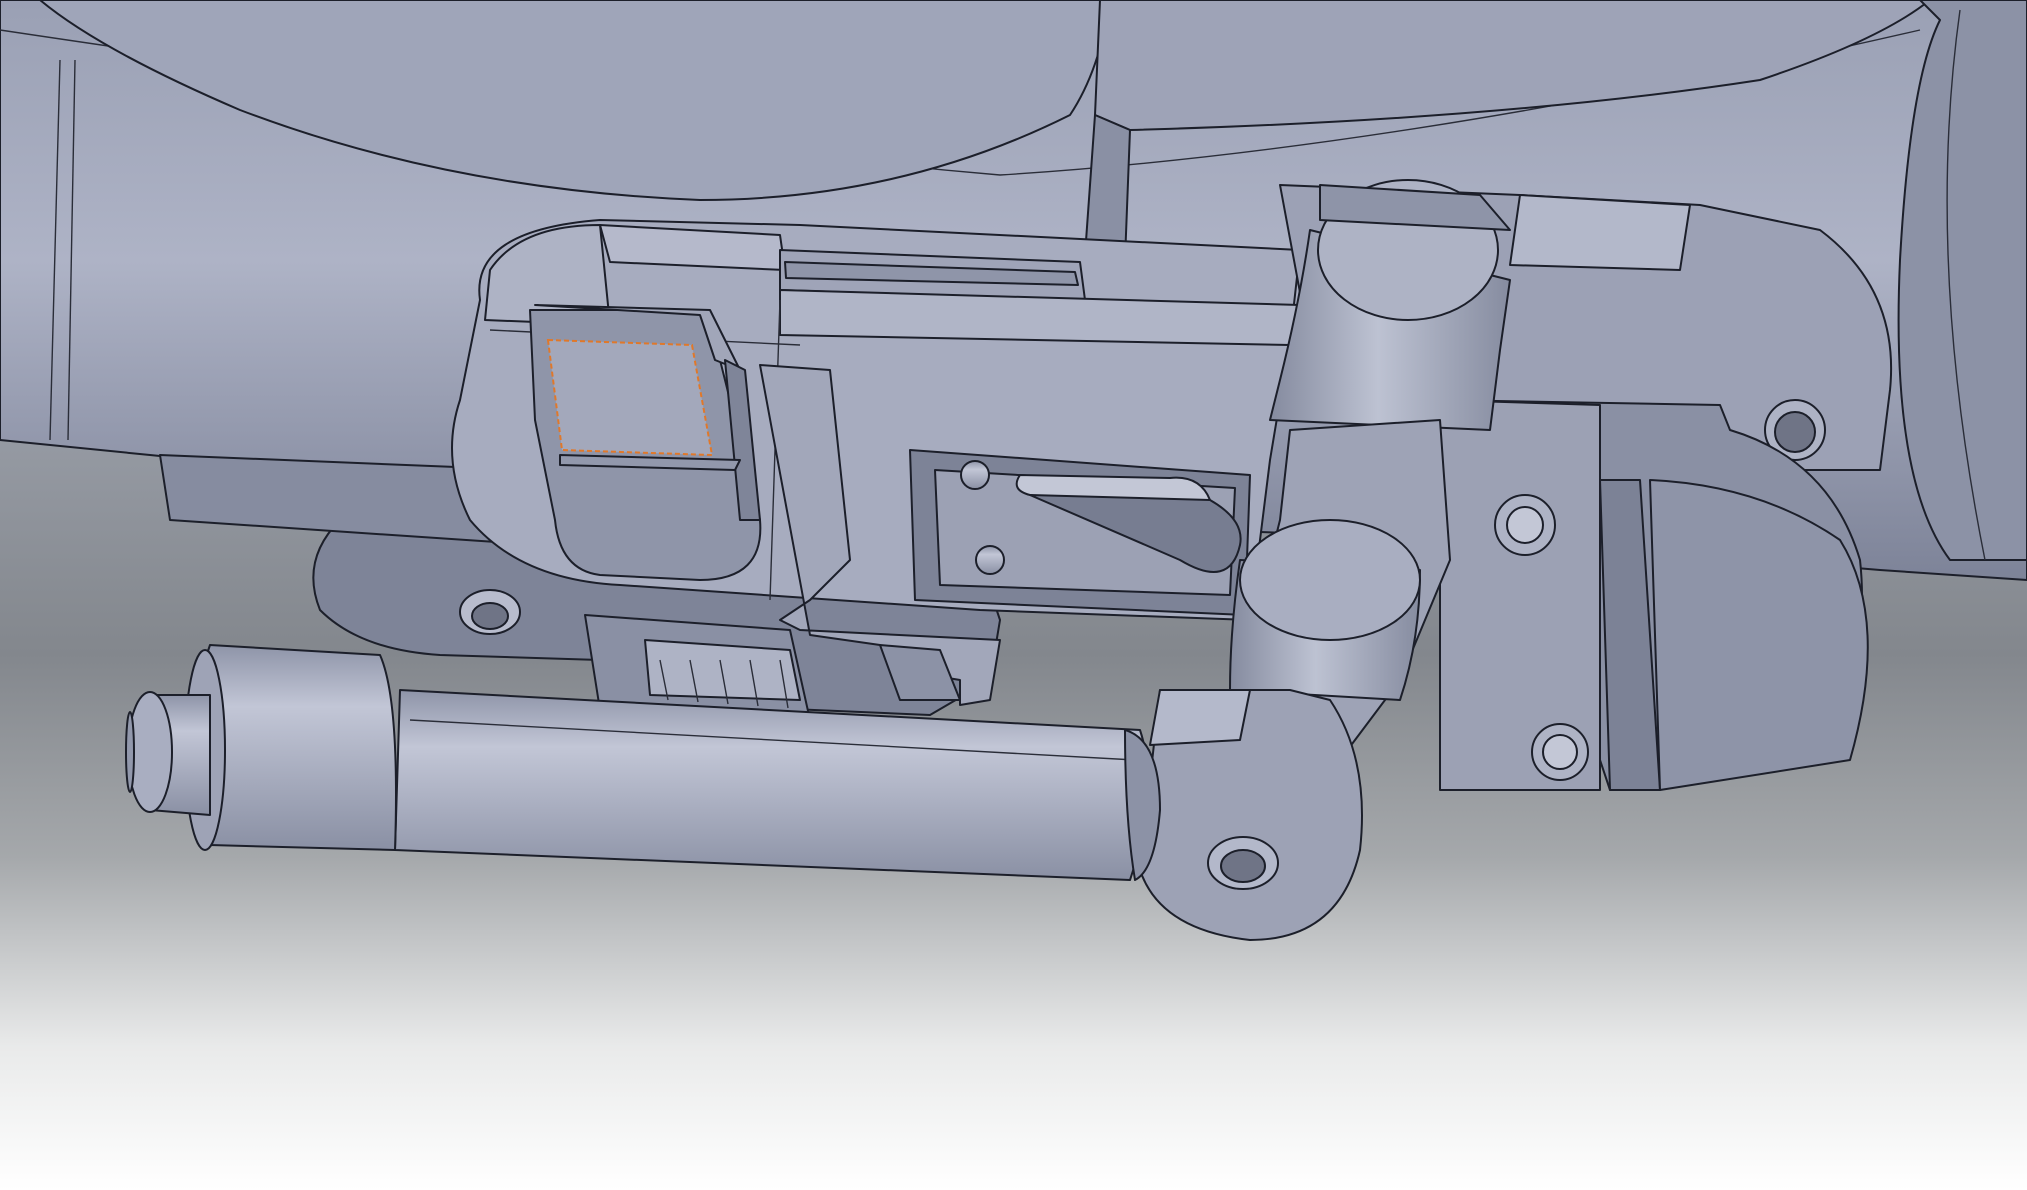  What do you see at coordinates (290, 747) in the screenshot?
I see `rod-end-collar` at bounding box center [290, 747].